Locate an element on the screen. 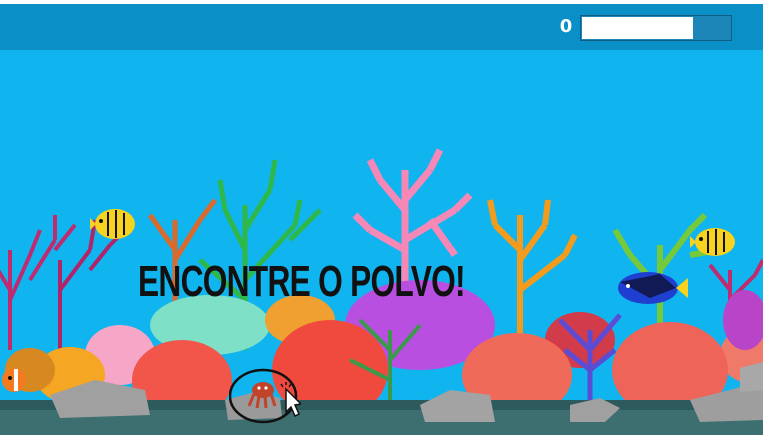  instruction-title: ENCONTRE O POLVO! is located at coordinates (302, 281).